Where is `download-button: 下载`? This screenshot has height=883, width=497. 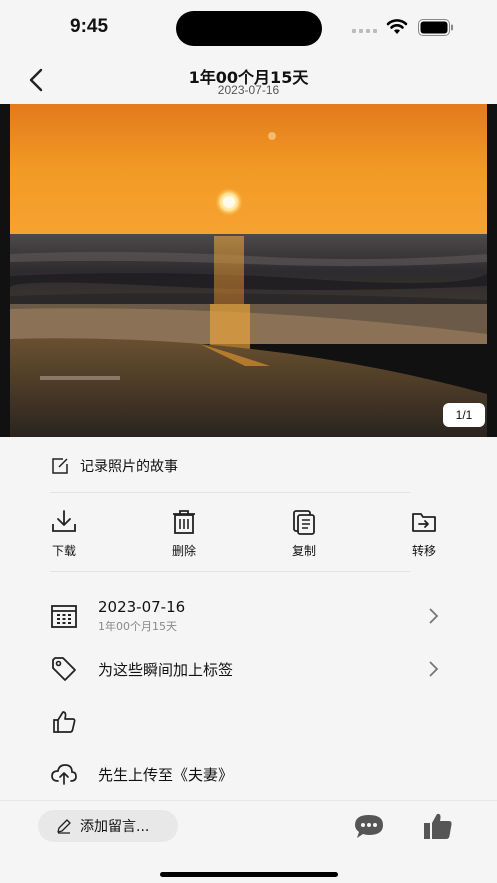 download-button: 下载 is located at coordinates (64, 533).